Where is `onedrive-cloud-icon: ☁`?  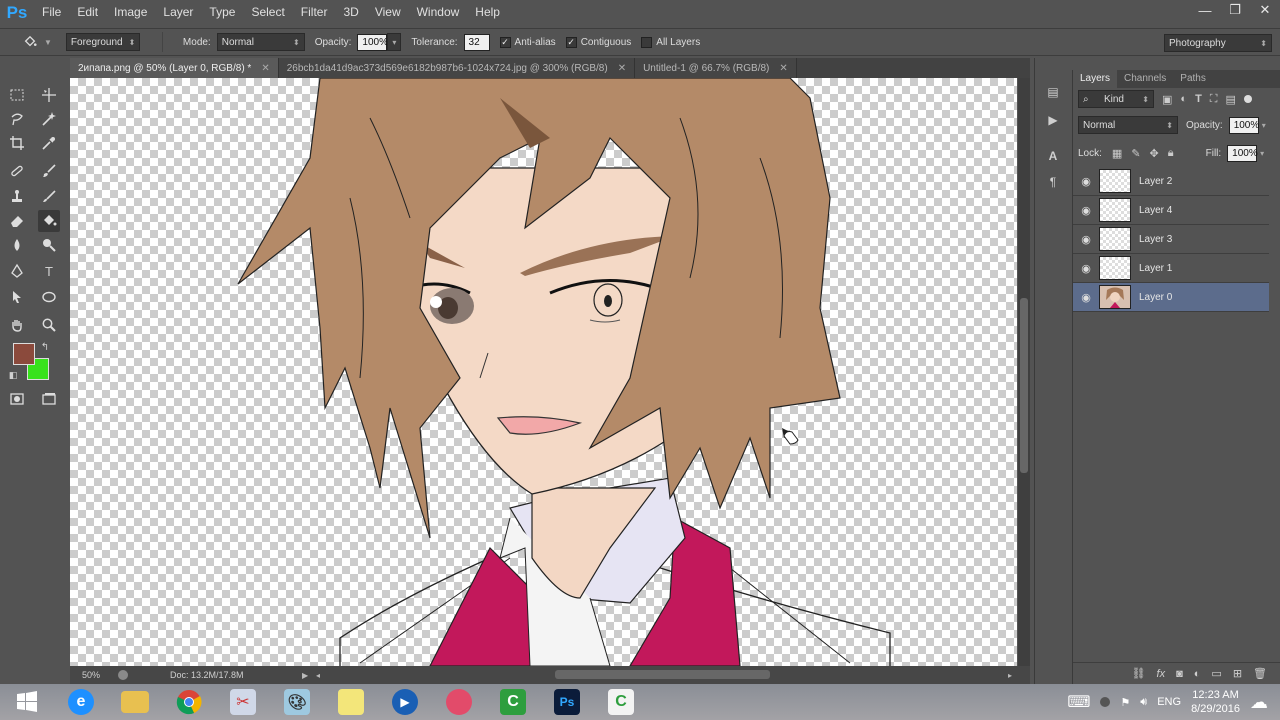 onedrive-cloud-icon: ☁ is located at coordinates (1259, 702).